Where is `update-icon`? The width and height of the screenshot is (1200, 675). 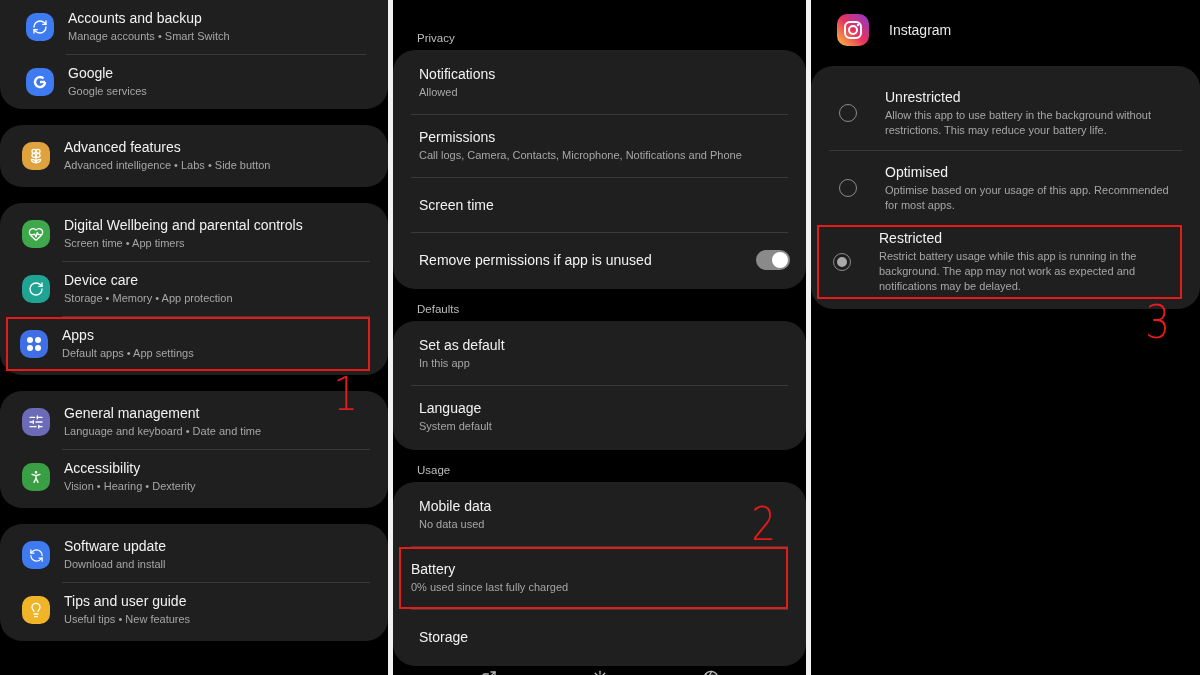
update-icon is located at coordinates (36, 555).